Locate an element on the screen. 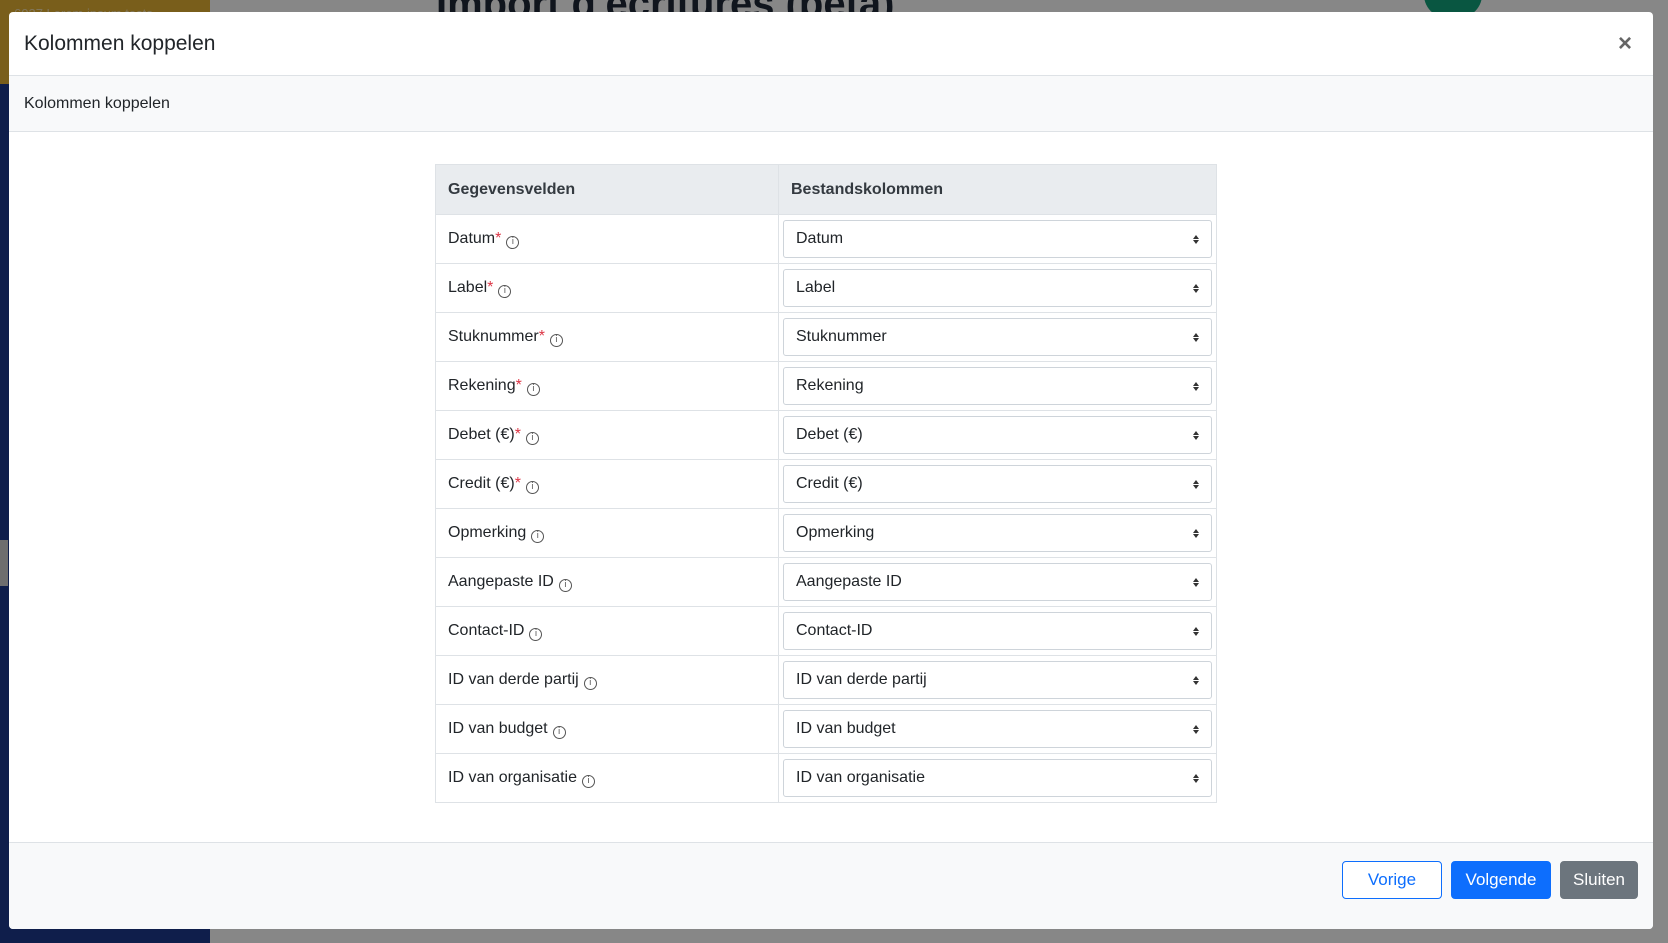 This screenshot has height=943, width=1668. field-label: Datum is located at coordinates (472, 238).